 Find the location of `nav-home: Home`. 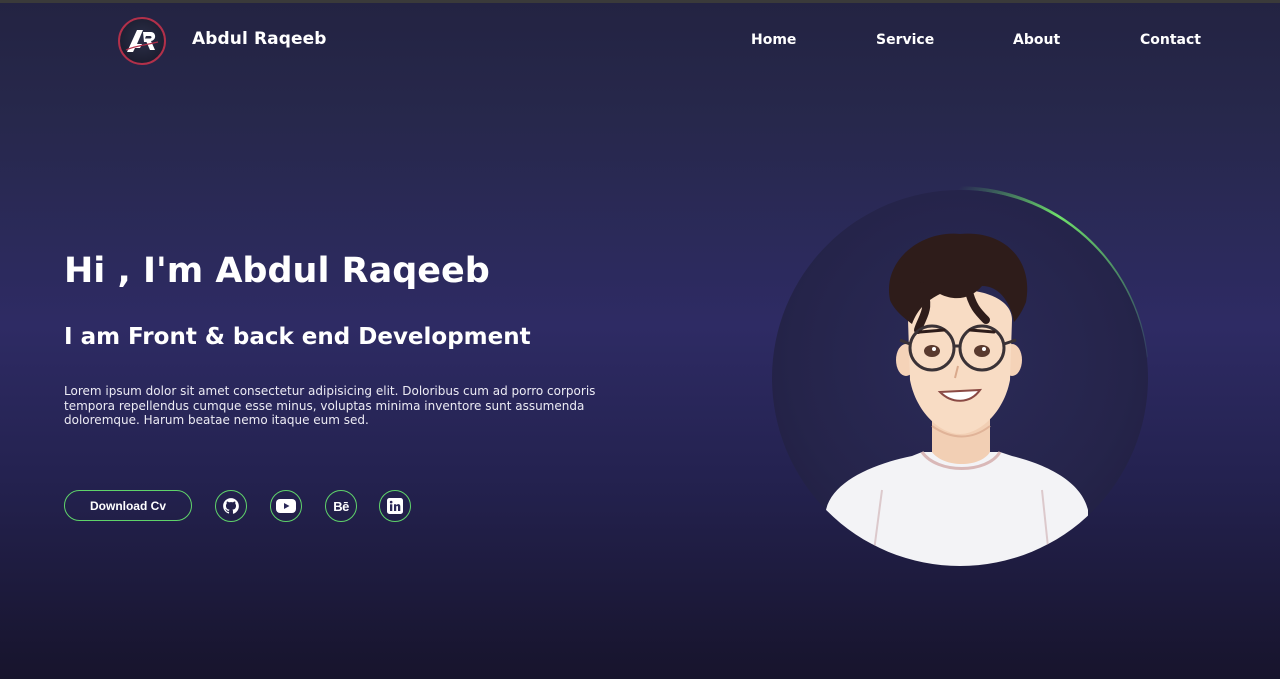

nav-home: Home is located at coordinates (773, 40).